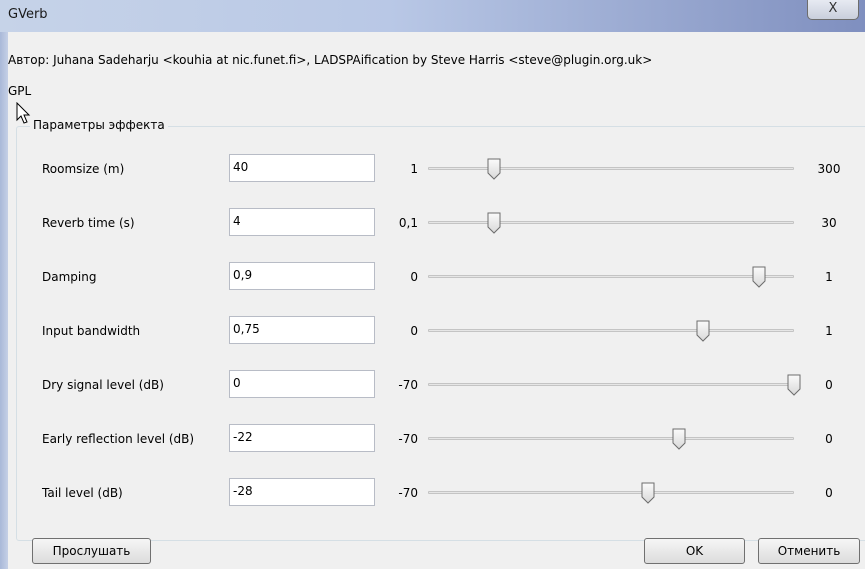  I want to click on param-value-input: -28, so click(302, 492).